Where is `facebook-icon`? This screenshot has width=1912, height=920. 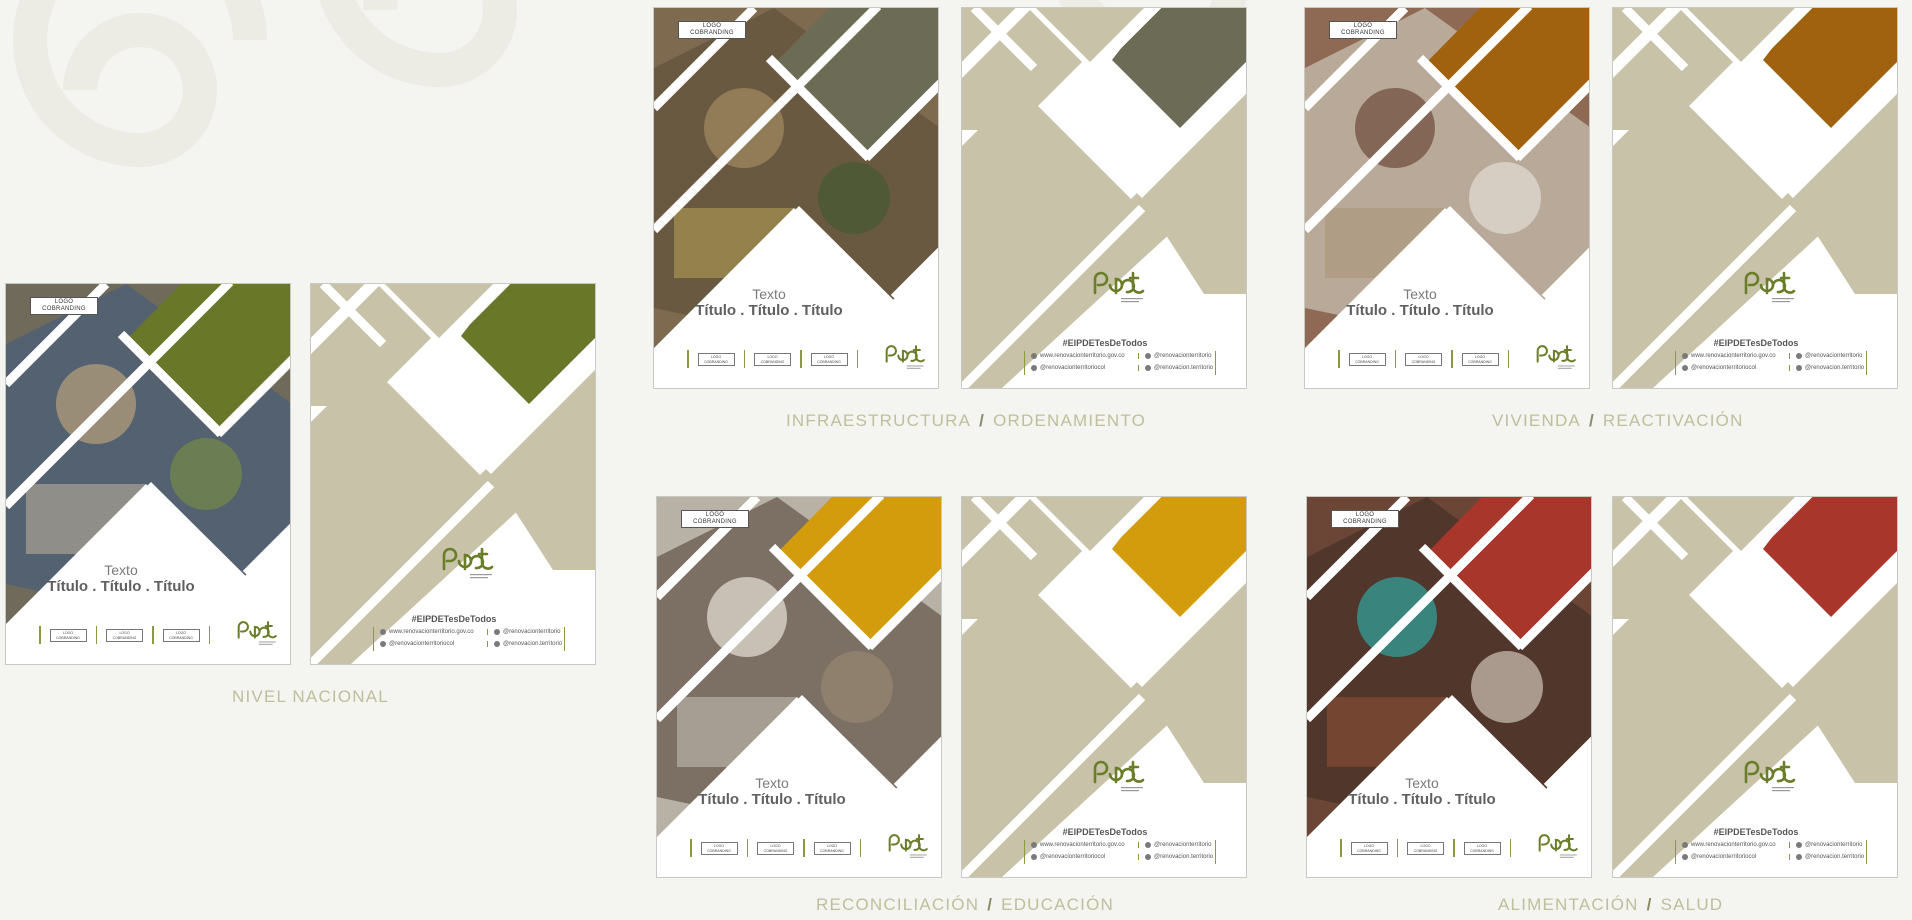
facebook-icon is located at coordinates (1685, 368).